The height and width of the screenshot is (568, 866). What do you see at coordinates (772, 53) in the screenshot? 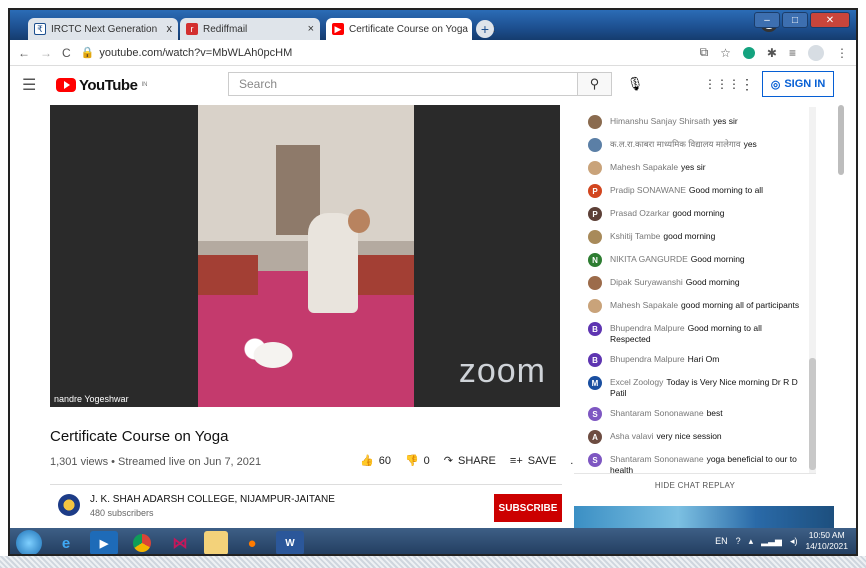
I see `extensions-puzzle-icon: ✱` at bounding box center [772, 53].